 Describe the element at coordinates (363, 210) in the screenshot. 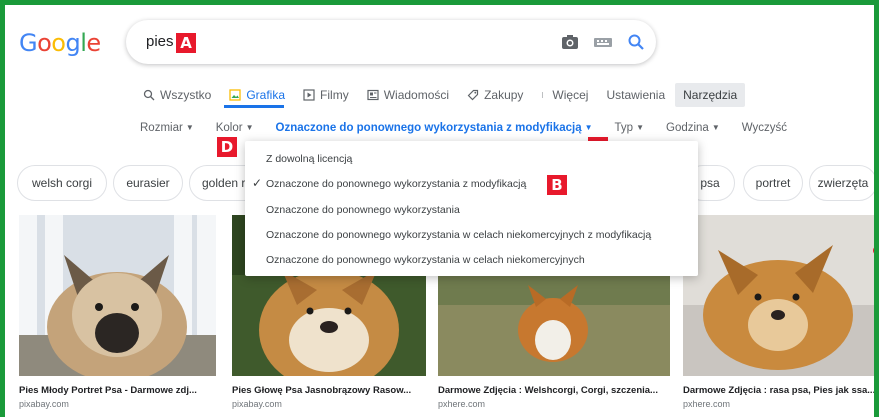

I see `menu-item-reuse: Oznaczone do ponownego wykorzystania` at that location.